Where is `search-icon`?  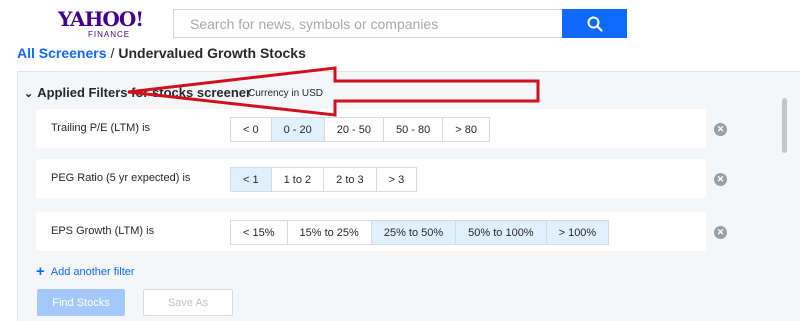 search-icon is located at coordinates (595, 24).